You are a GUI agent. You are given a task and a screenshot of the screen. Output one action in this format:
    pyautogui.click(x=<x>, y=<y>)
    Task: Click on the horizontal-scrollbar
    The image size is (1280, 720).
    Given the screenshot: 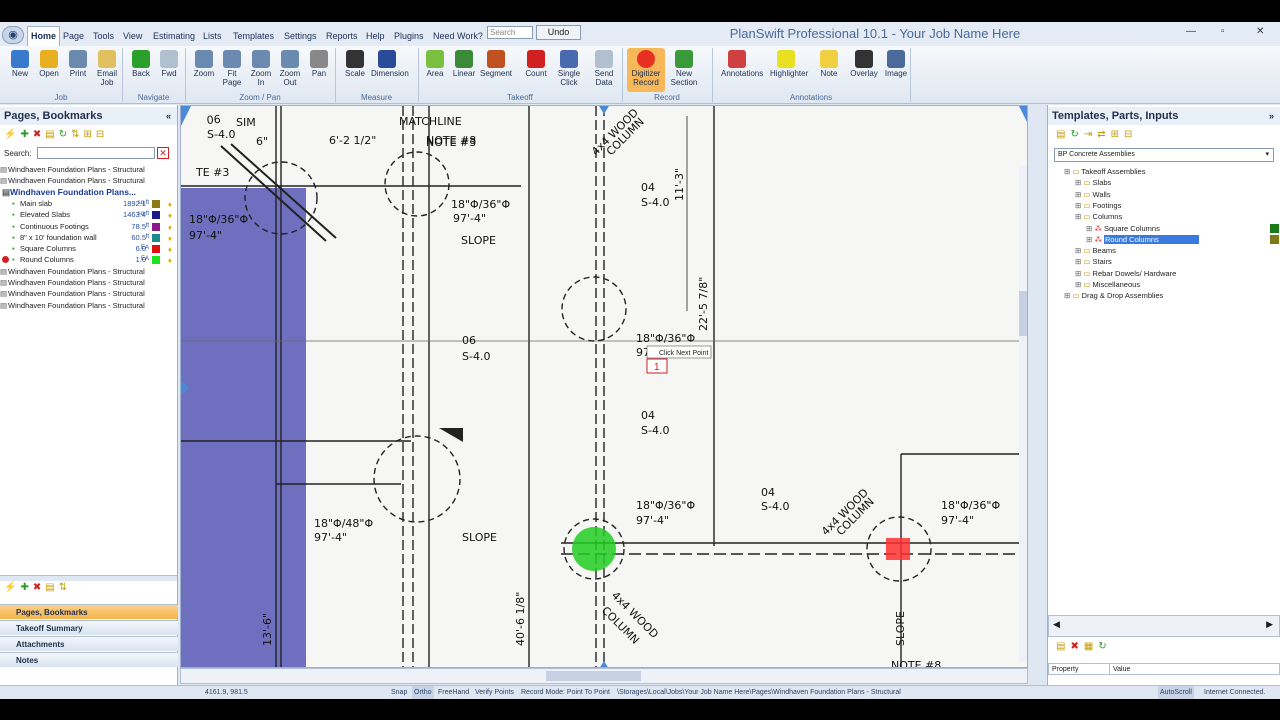 What is the action you would take?
    pyautogui.click(x=604, y=676)
    